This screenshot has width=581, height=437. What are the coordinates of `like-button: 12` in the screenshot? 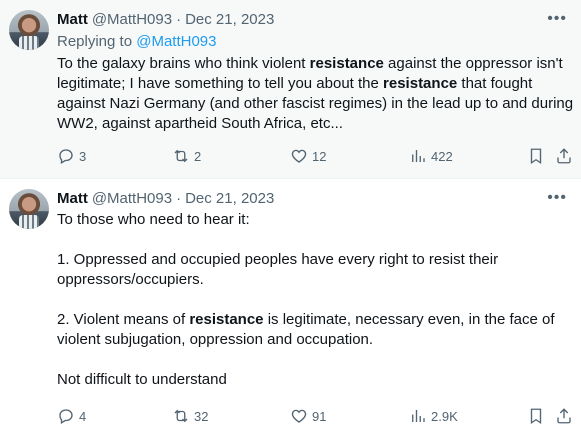 It's located at (308, 156).